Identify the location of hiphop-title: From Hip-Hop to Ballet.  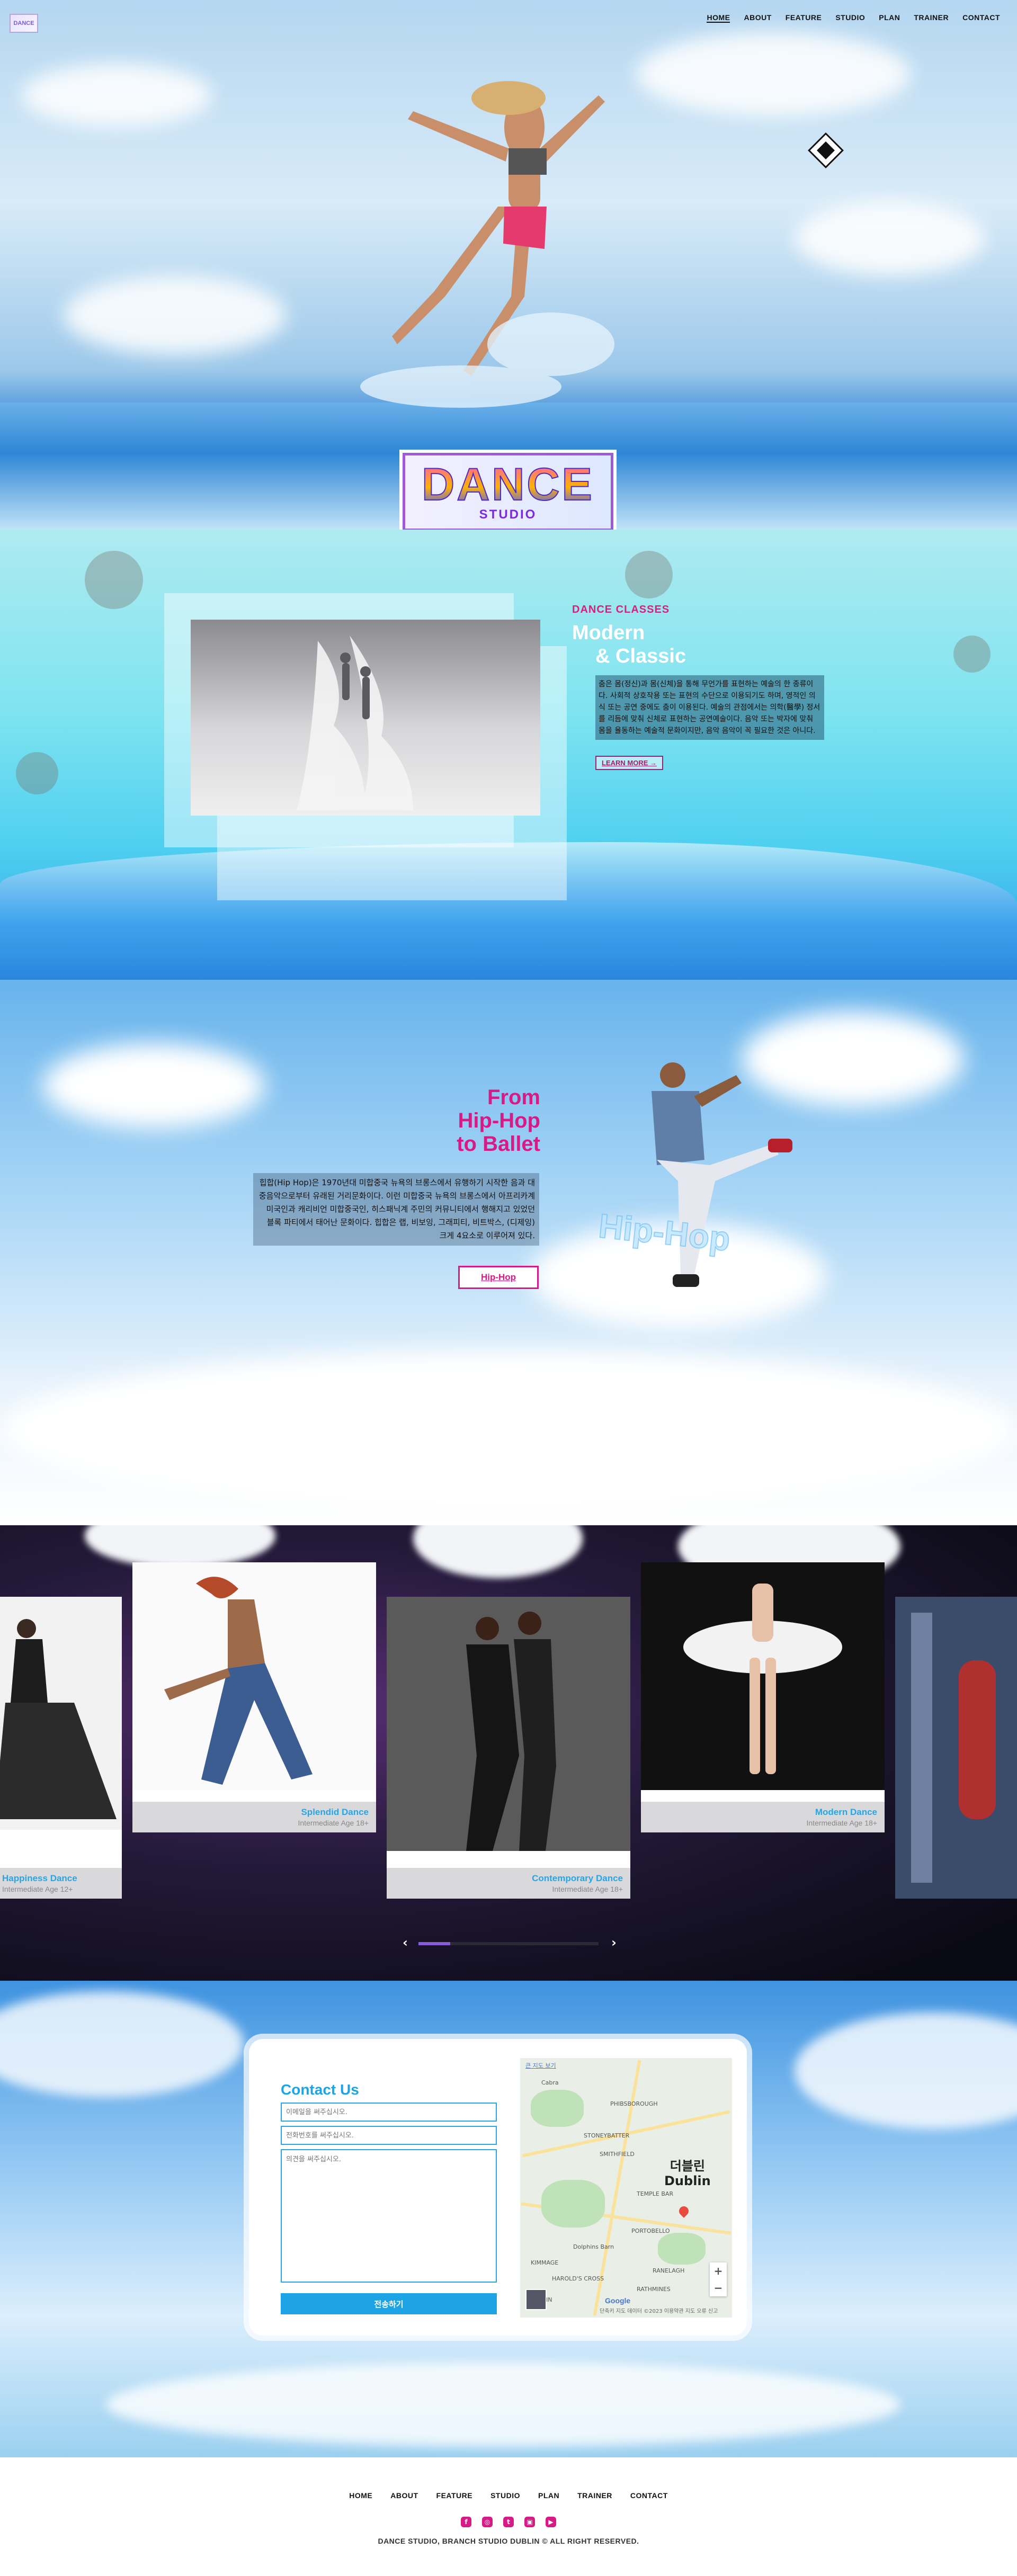
(490, 1121).